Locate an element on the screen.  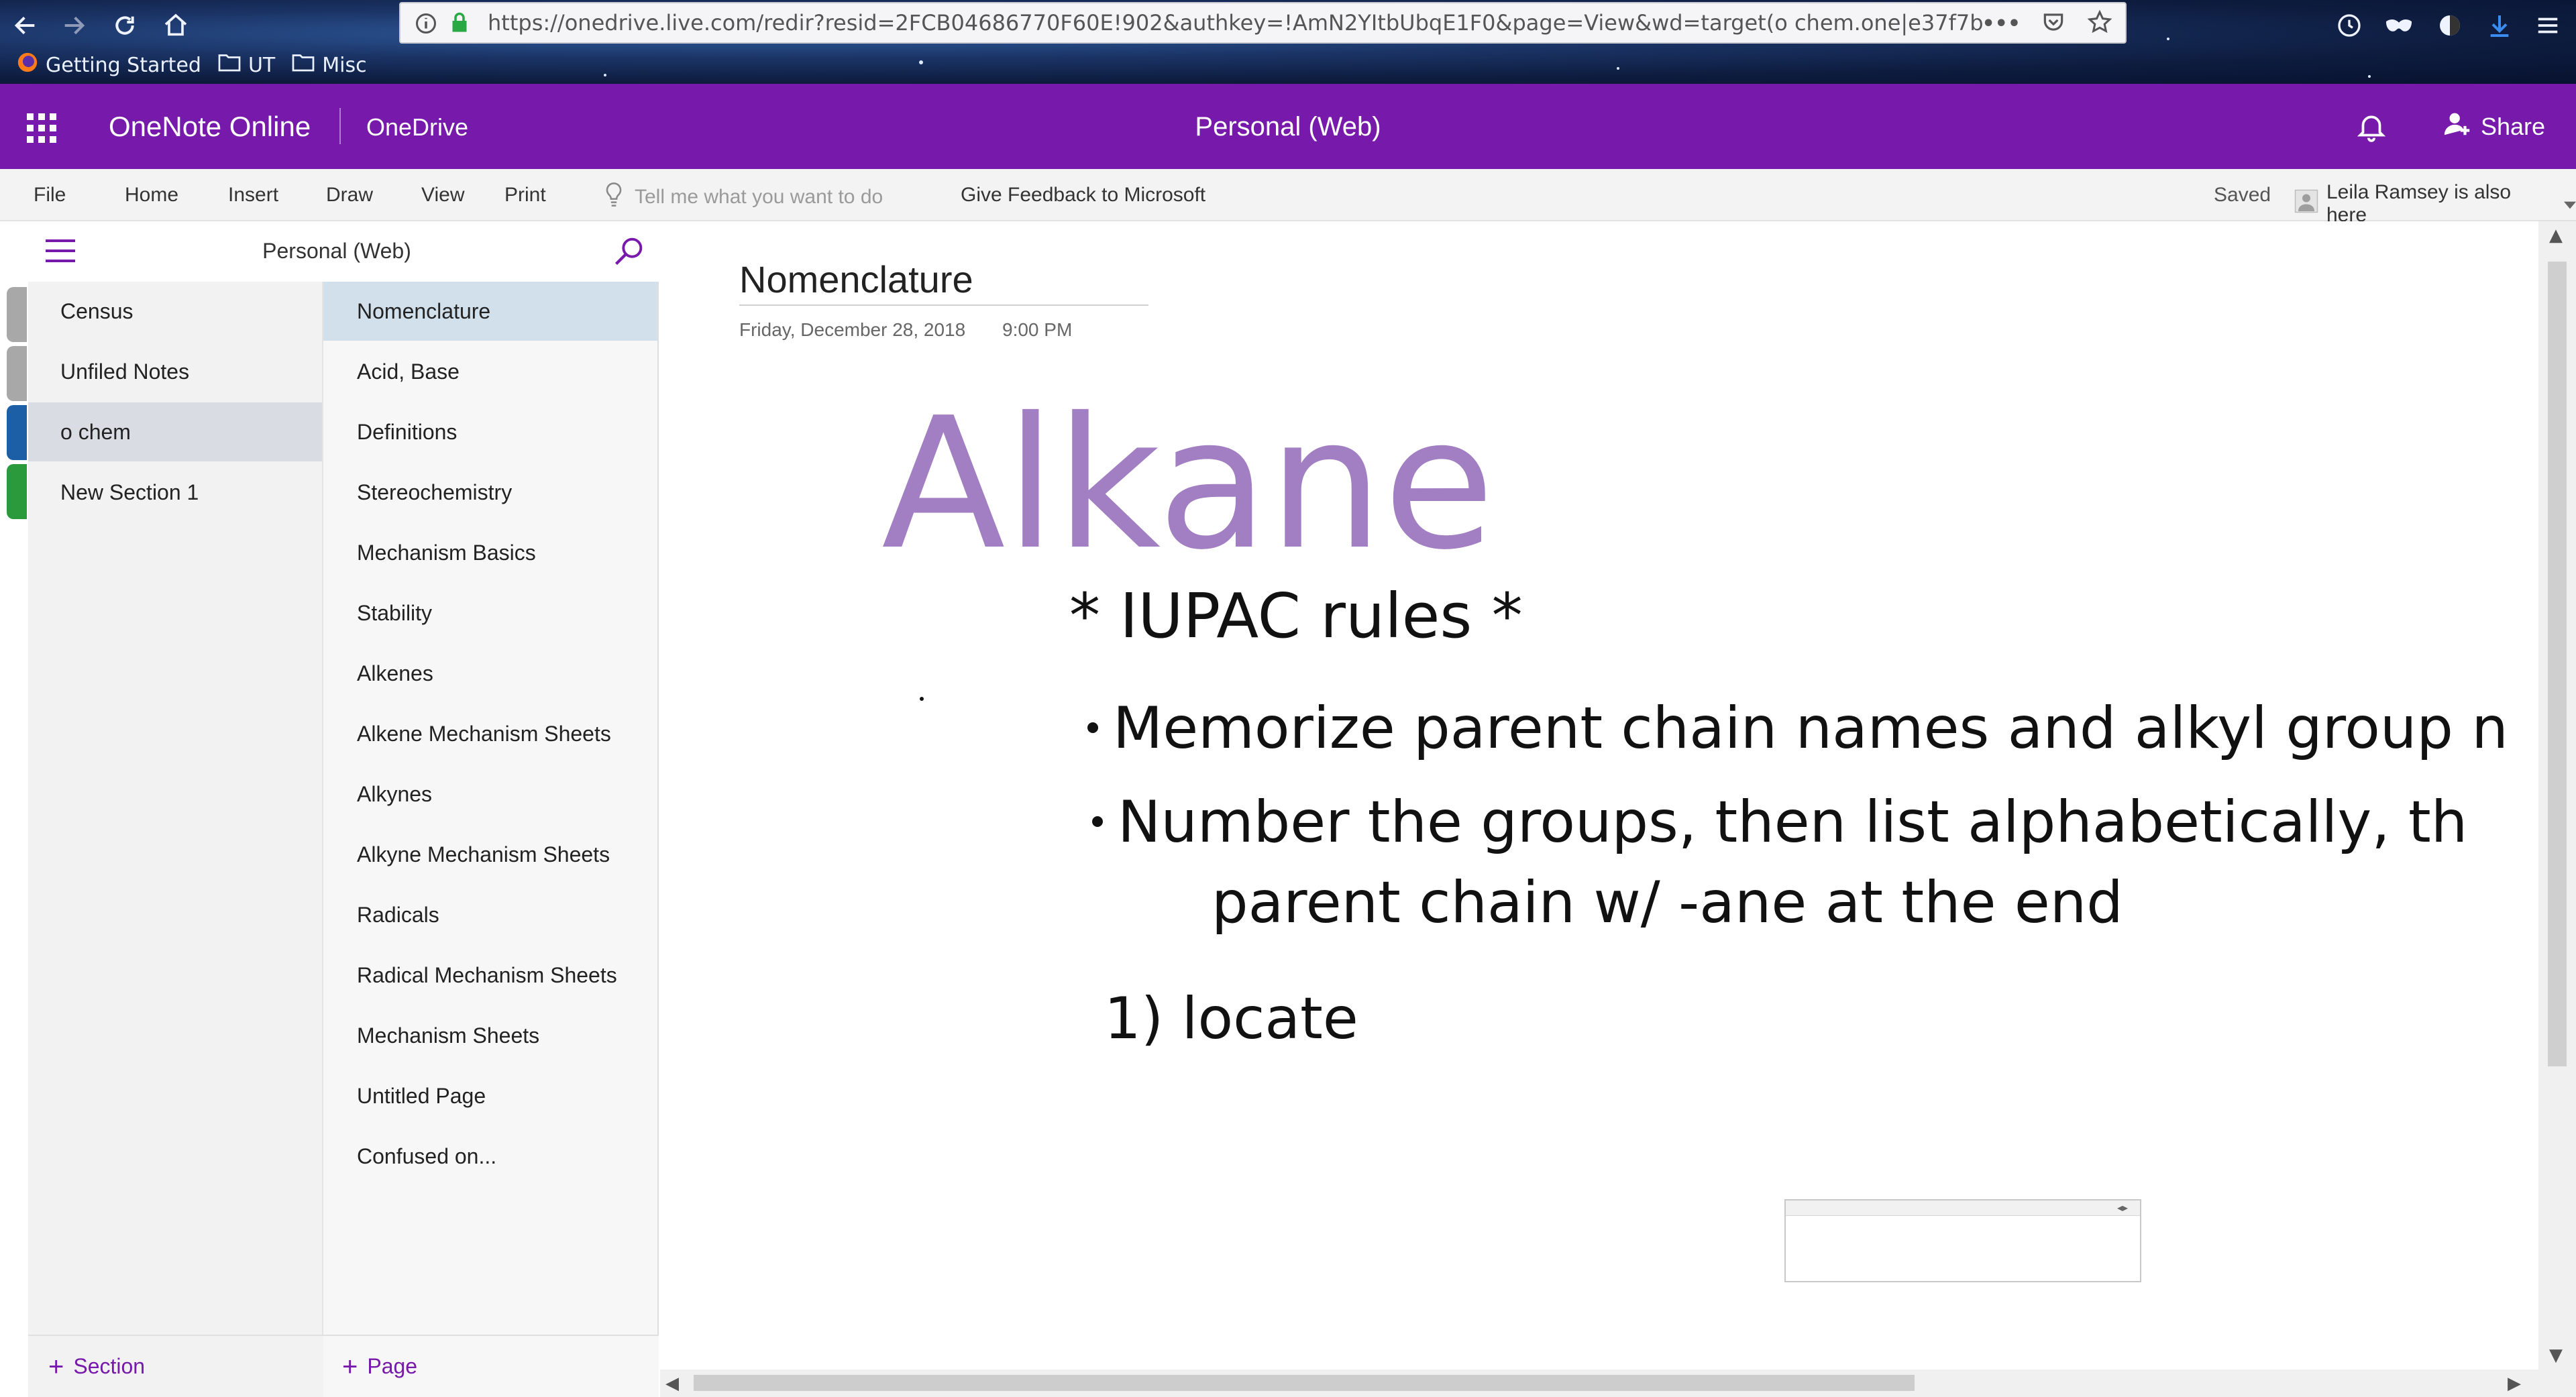
co-author-presence: Leila Ramsey is also here is located at coordinates (2435, 204).